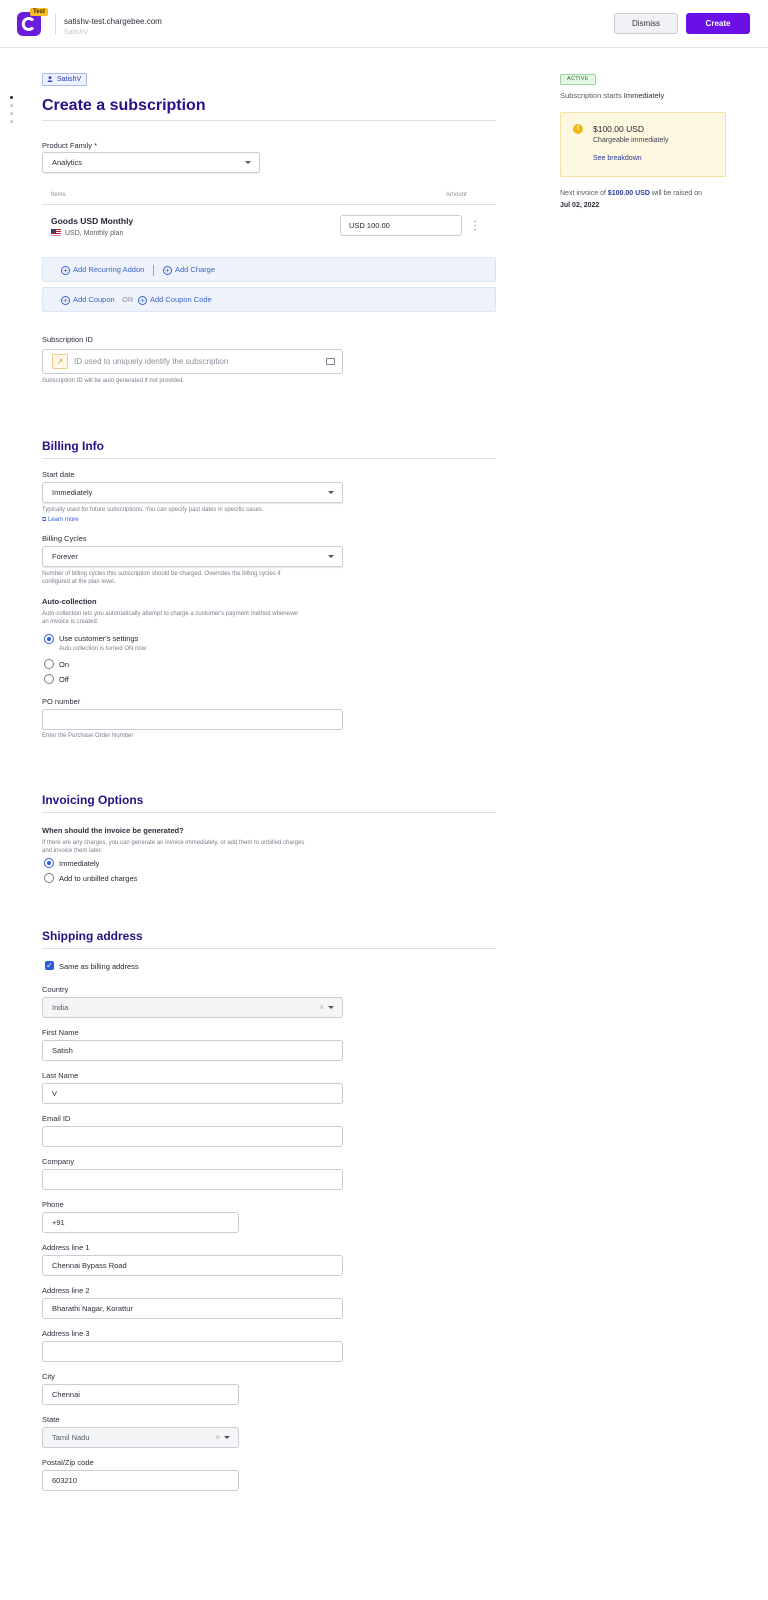 This screenshot has height=1600, width=768. Describe the element at coordinates (124, 105) in the screenshot. I see `page-title: Create a subscription` at that location.